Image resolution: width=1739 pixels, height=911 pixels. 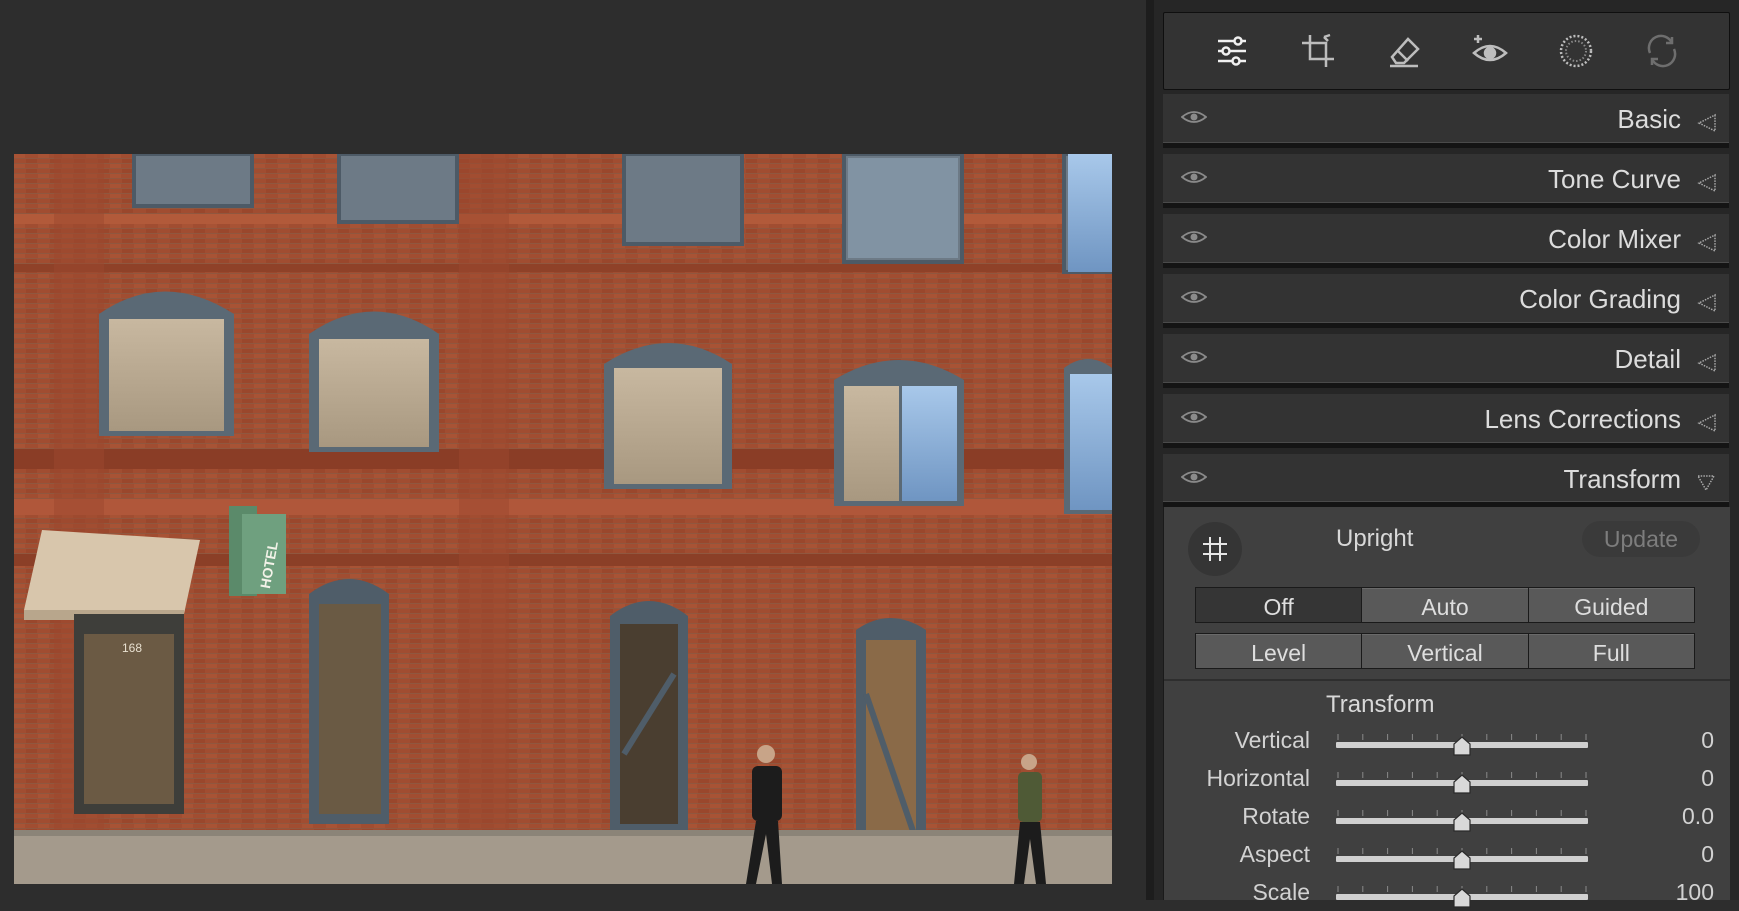 I want to click on collapse-triangle-icon, so click(x=1706, y=483).